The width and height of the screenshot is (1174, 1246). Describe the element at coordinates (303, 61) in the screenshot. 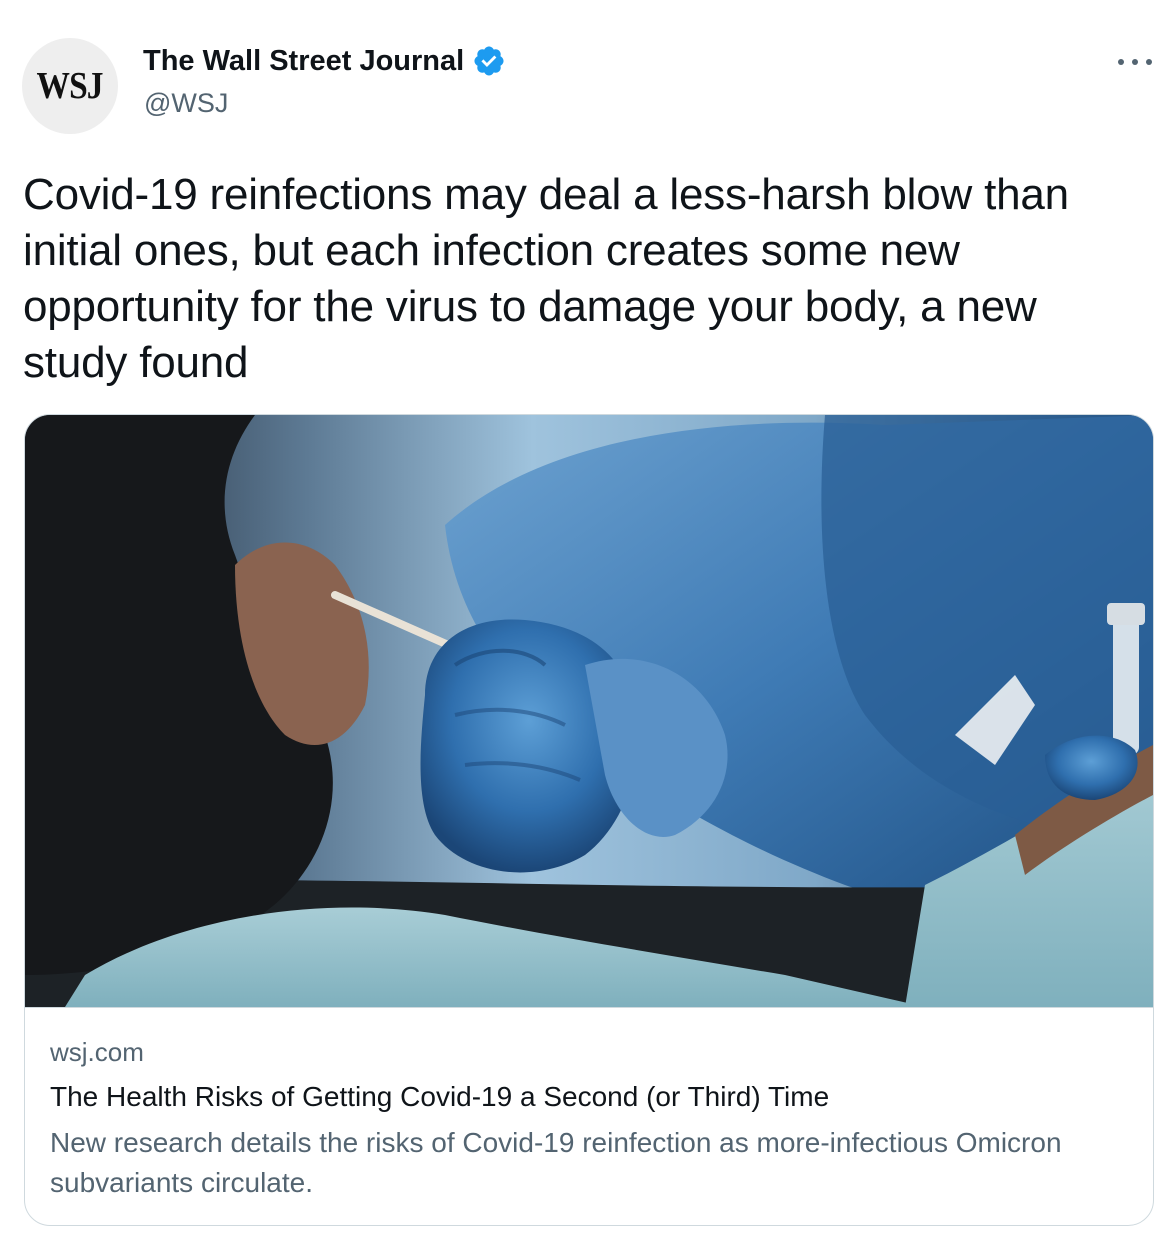

I see `author-name: The Wall Street Journal` at that location.